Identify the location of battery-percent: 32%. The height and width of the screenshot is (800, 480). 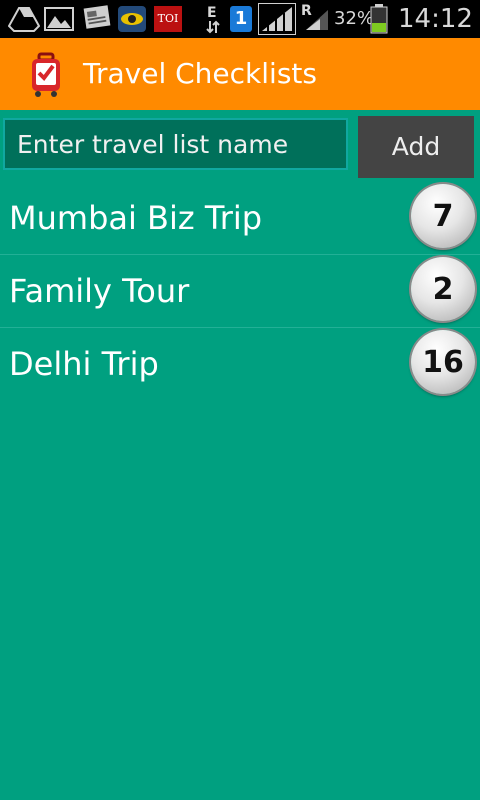
(354, 18).